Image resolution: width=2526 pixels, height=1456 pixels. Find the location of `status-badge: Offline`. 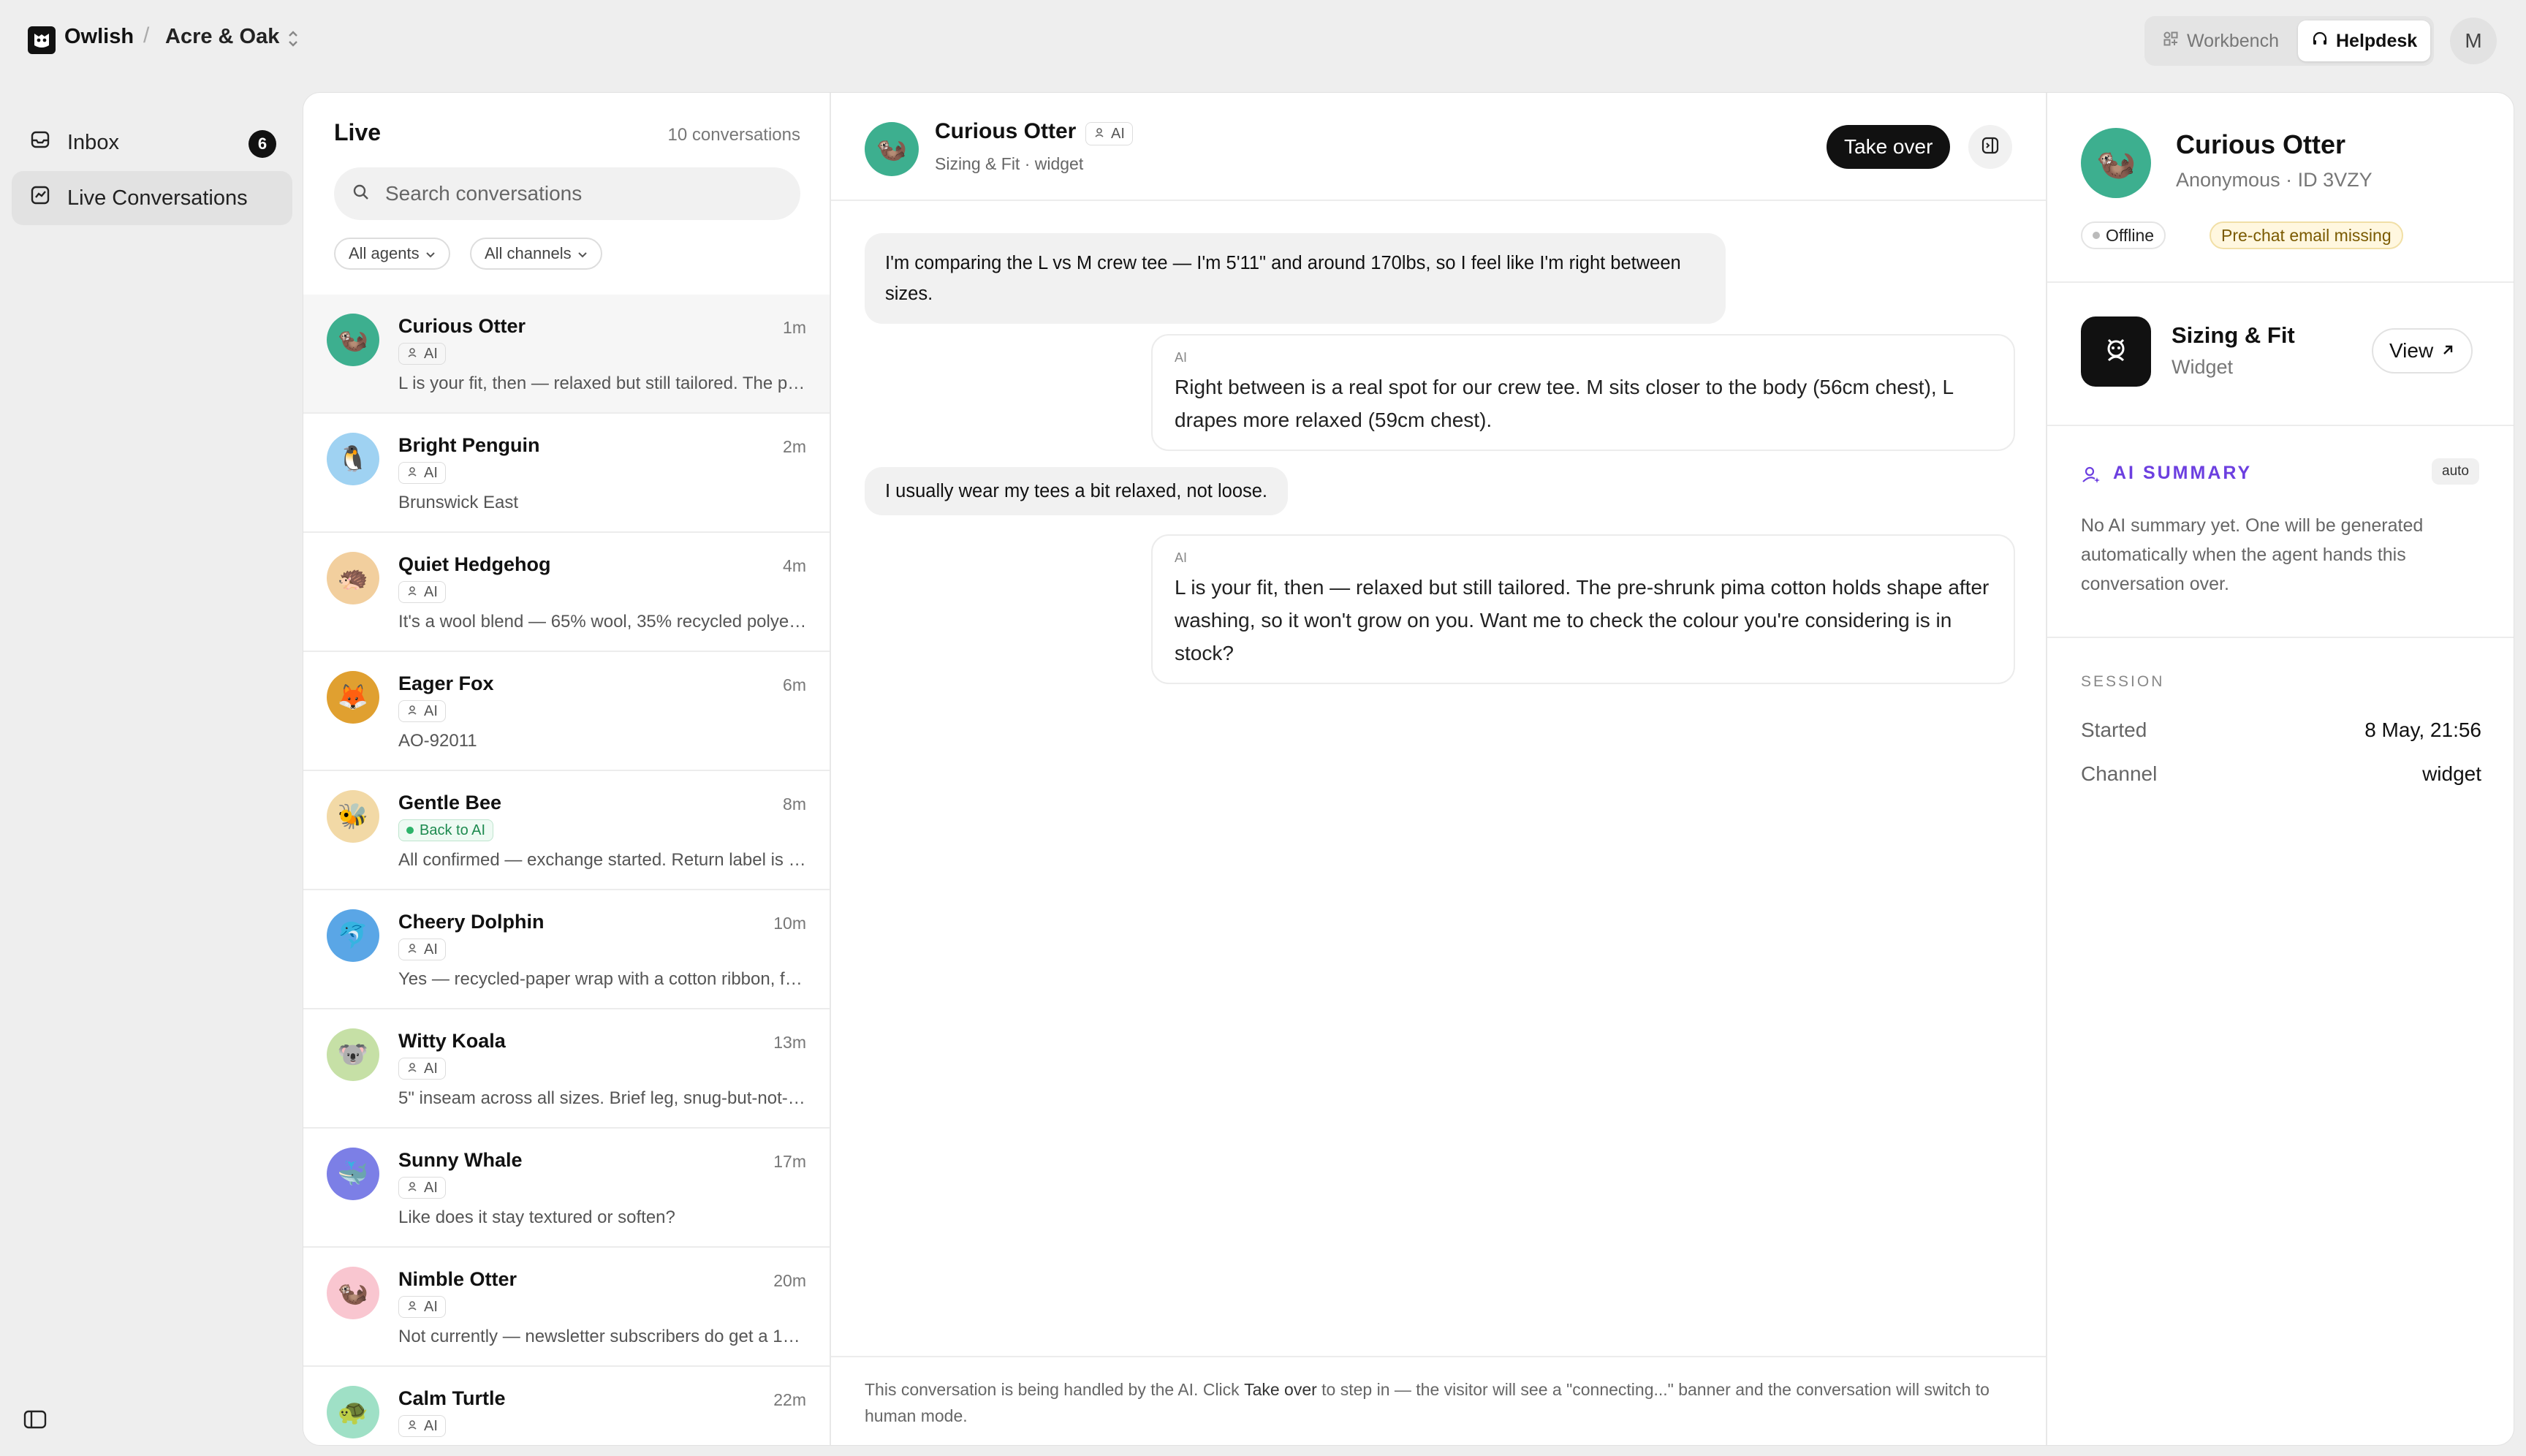

status-badge: Offline is located at coordinates (2123, 235).